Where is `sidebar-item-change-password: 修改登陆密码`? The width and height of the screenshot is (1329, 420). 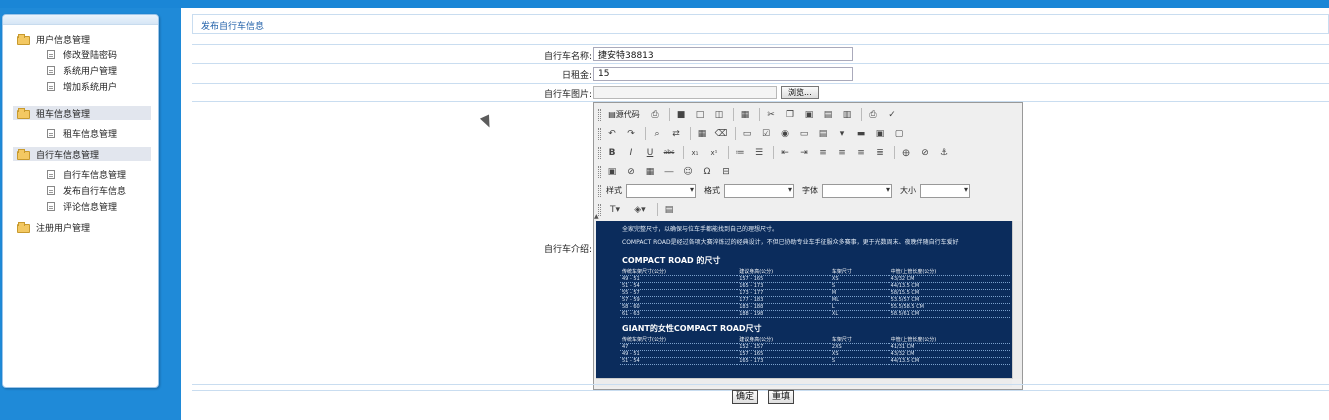
sidebar-item-change-password: 修改登陆密码 is located at coordinates (82, 54).